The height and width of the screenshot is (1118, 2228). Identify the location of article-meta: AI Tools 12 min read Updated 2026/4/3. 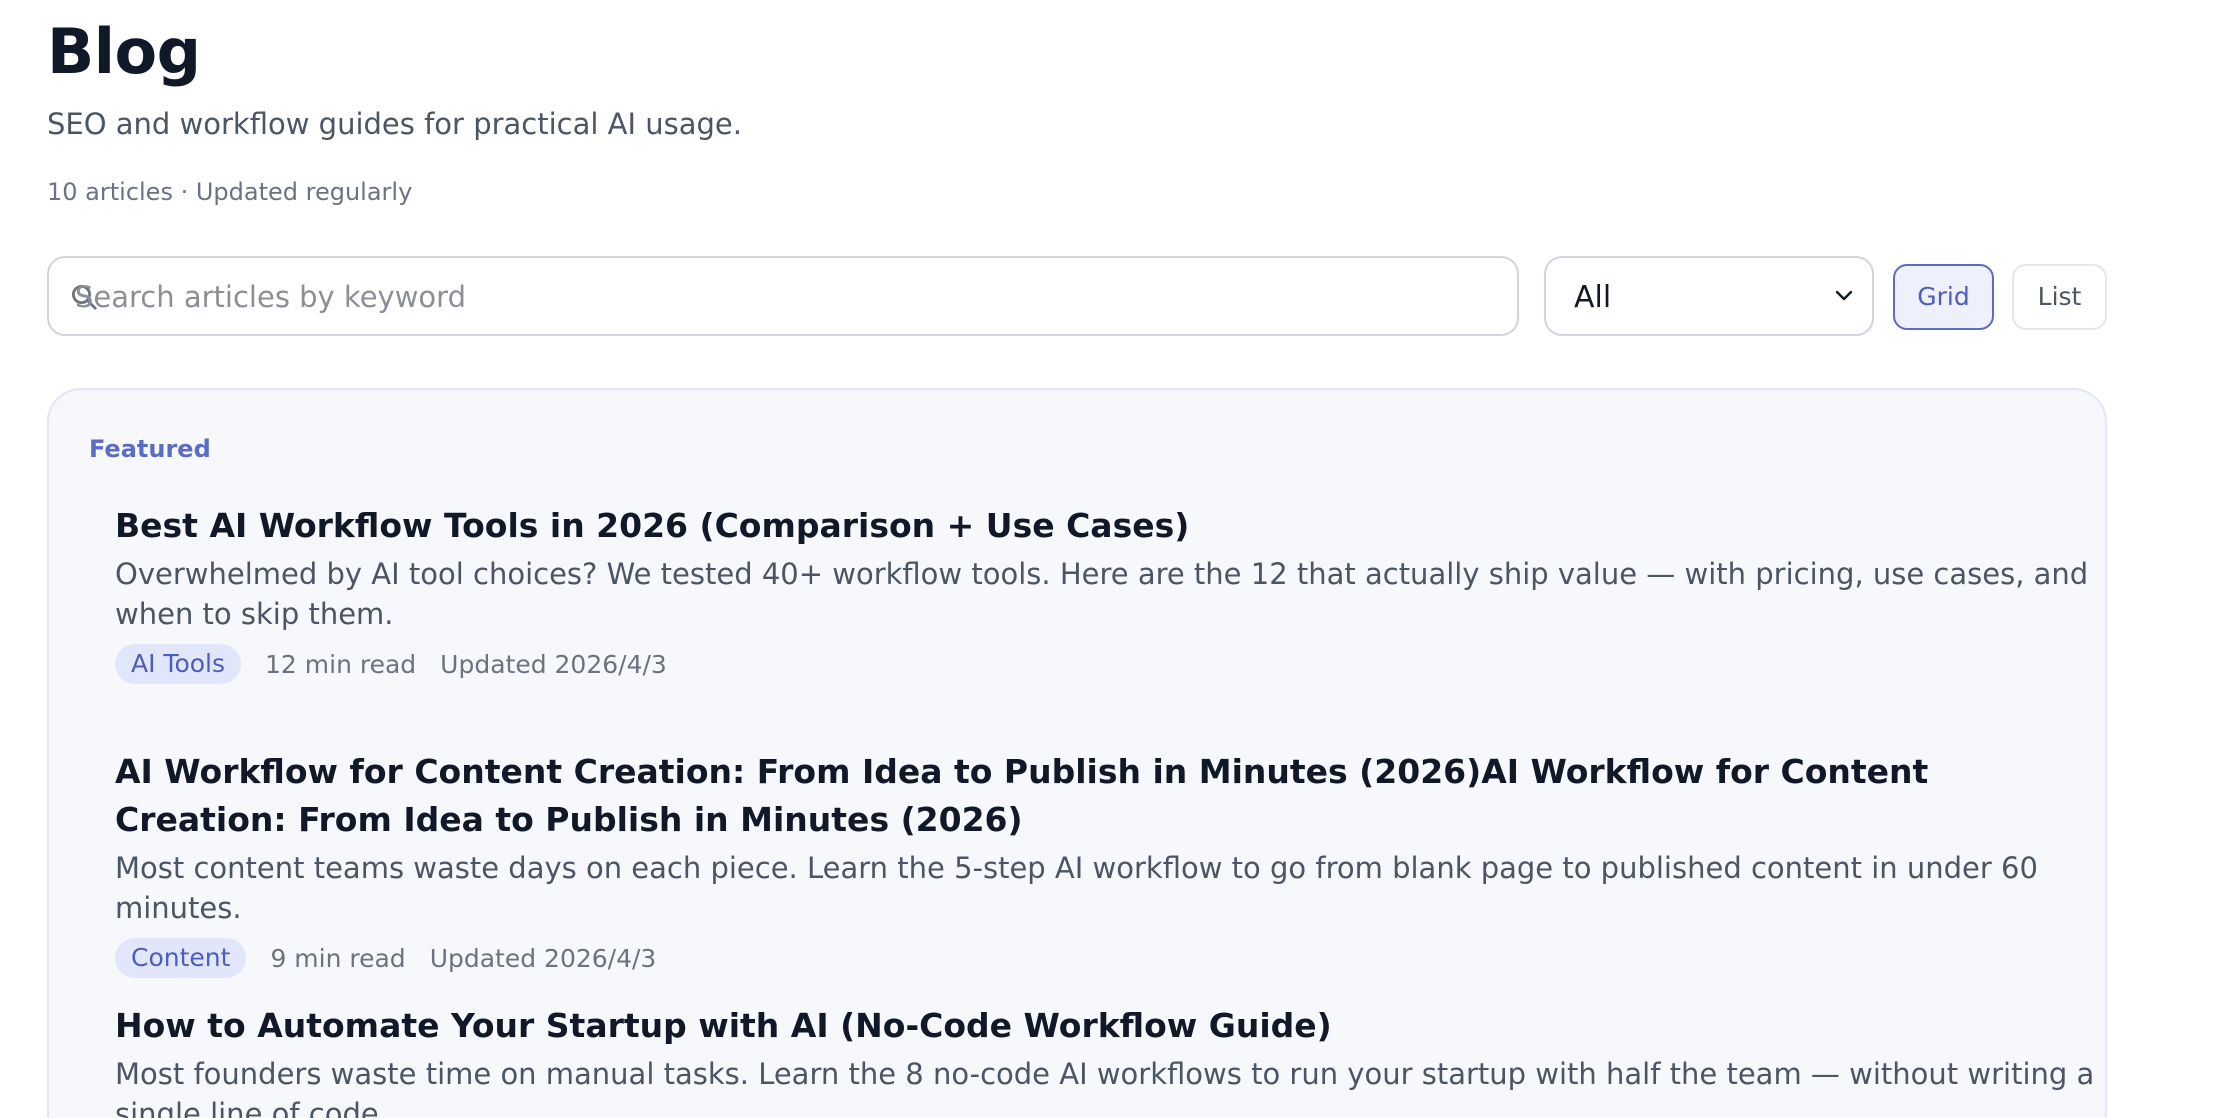
(1105, 664).